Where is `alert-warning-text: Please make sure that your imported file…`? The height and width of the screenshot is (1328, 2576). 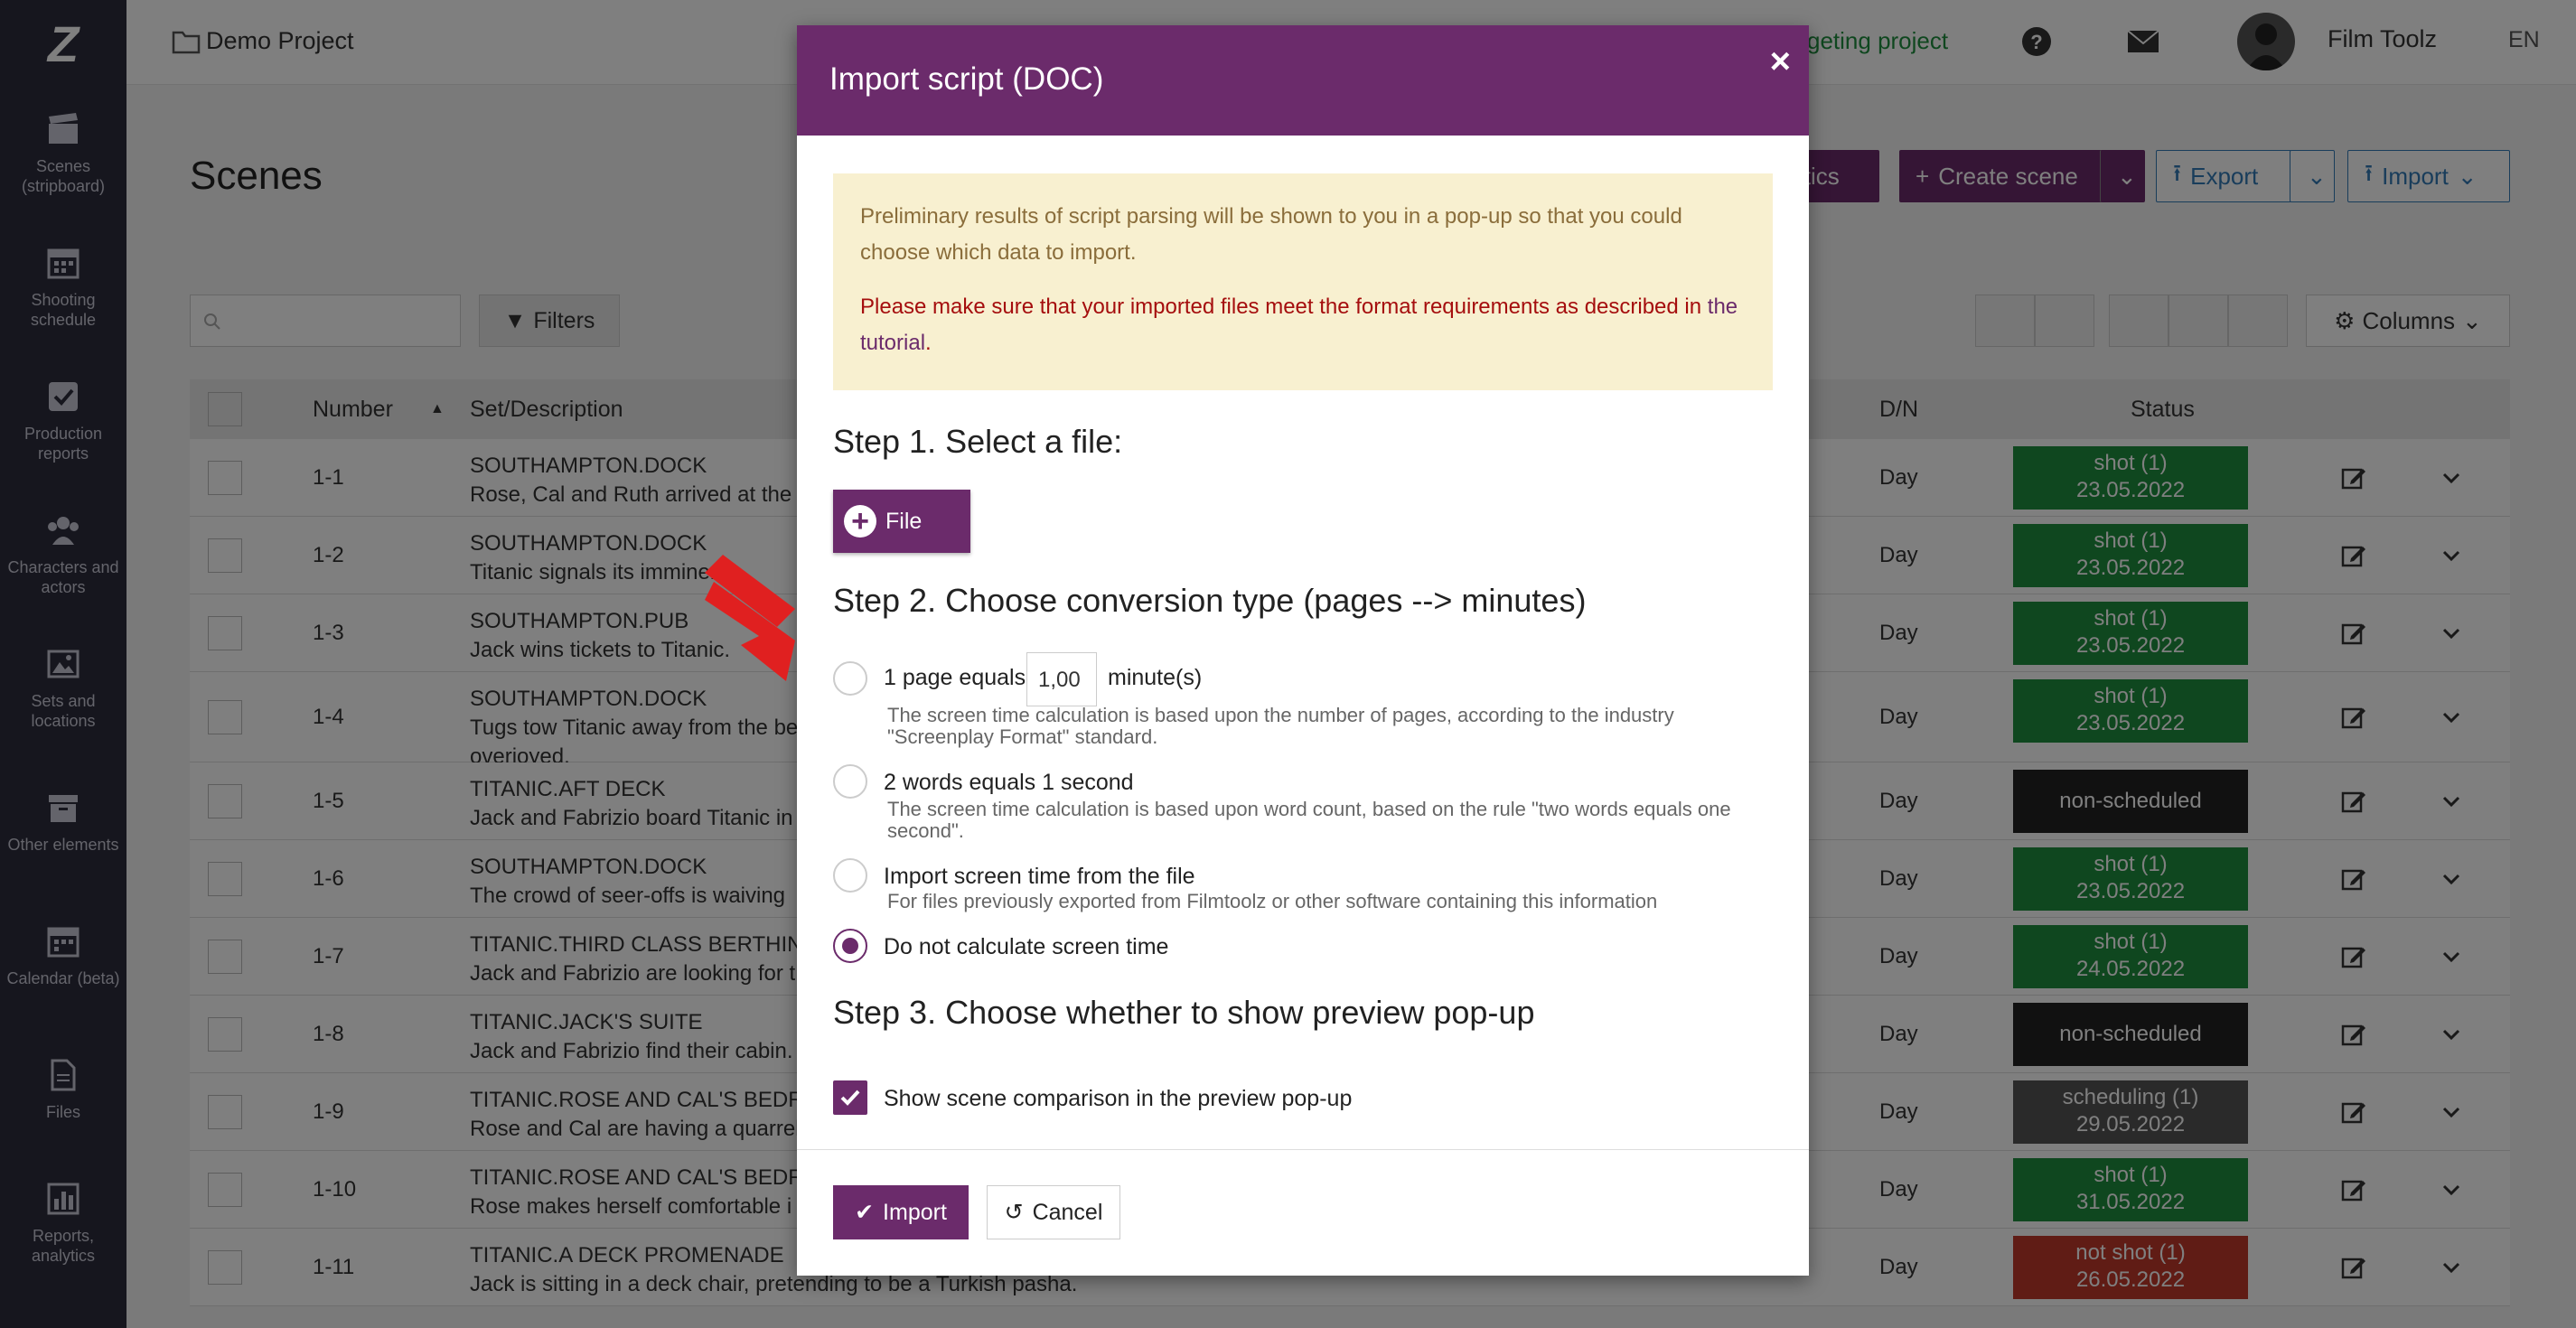
alert-warning-text: Please make sure that your imported file… is located at coordinates (1284, 307).